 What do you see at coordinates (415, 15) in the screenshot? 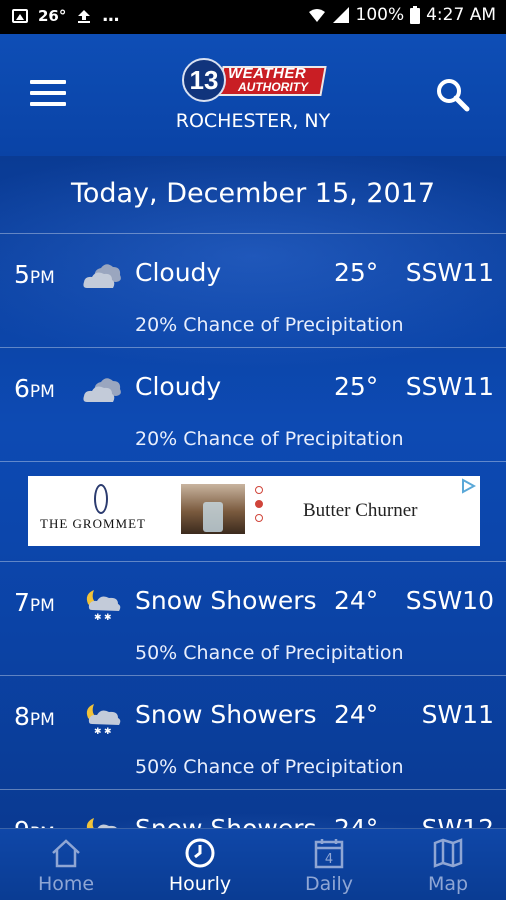
I see `battery-icon` at bounding box center [415, 15].